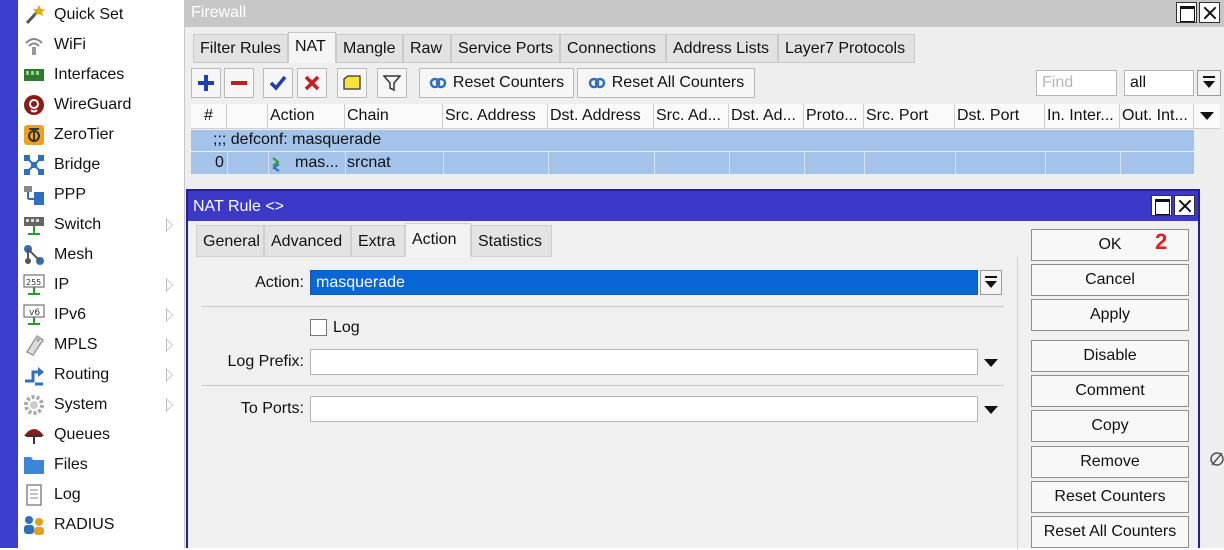  I want to click on comment-icon, so click(352, 82).